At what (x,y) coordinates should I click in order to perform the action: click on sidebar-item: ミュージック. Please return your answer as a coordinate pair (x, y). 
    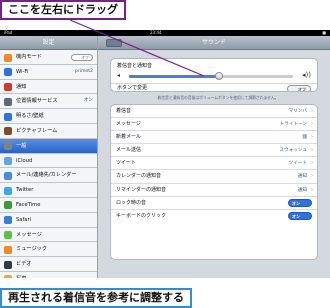
    Looking at the image, I should click on (48, 250).